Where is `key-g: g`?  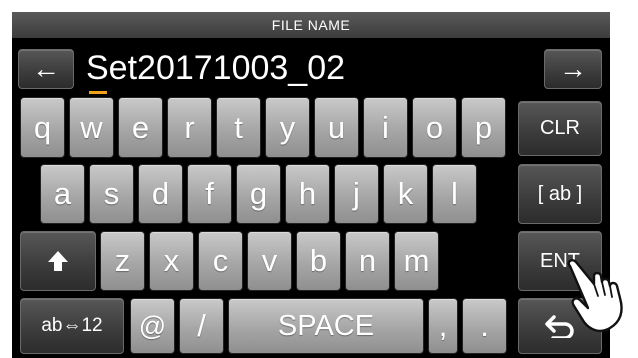 key-g: g is located at coordinates (258, 194).